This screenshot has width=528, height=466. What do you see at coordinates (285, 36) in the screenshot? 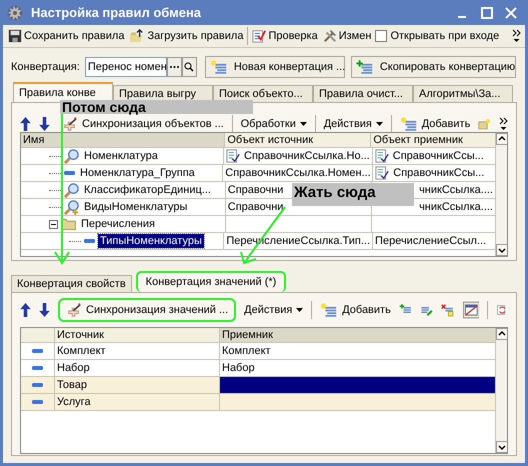
I see `toolbar-button: Проверка` at bounding box center [285, 36].